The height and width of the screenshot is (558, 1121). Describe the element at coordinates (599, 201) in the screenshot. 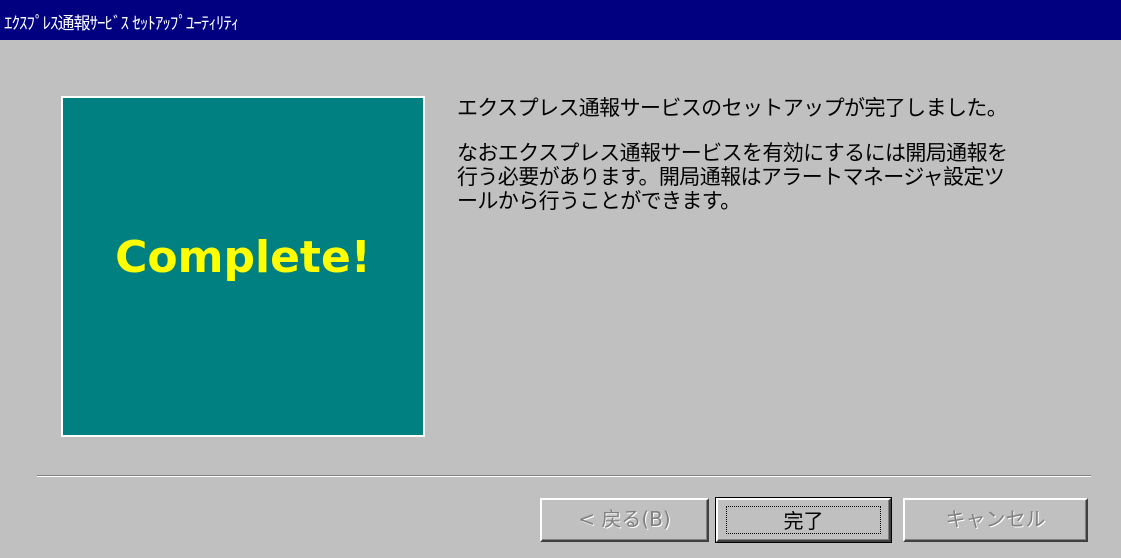

I see `instruction-line: ールから行うことができます。` at that location.